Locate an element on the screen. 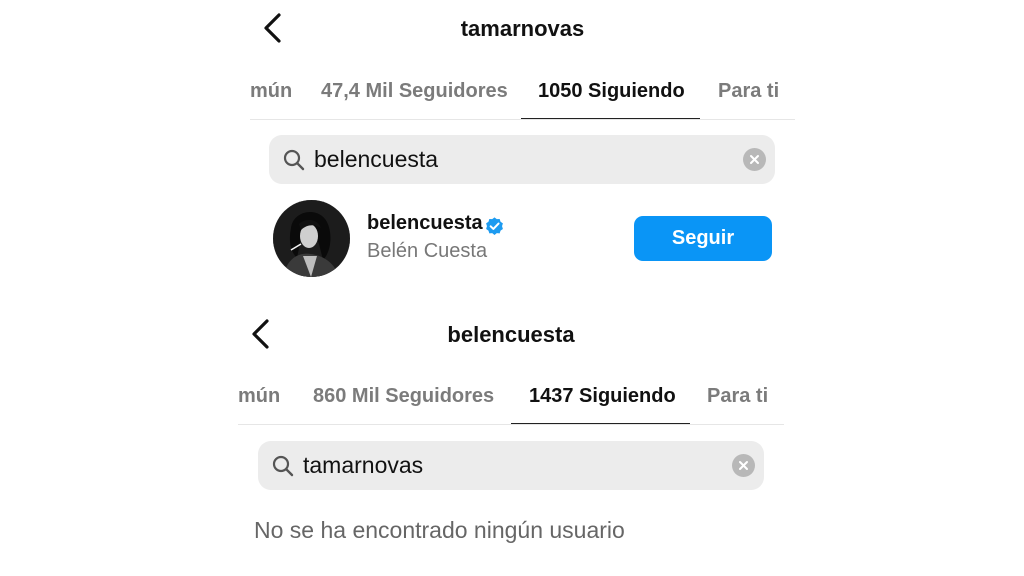  page-title: tamarnovas is located at coordinates (522, 28).